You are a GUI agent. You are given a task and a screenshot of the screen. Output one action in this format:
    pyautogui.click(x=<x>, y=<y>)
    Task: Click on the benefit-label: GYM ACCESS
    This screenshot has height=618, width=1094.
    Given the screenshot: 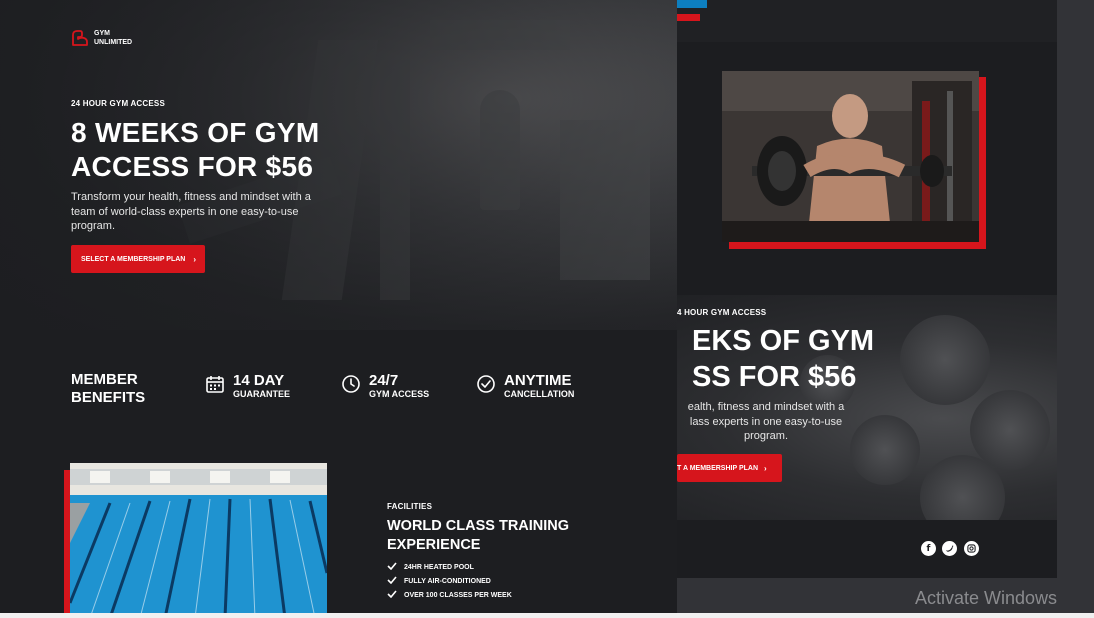 What is the action you would take?
    pyautogui.click(x=399, y=394)
    